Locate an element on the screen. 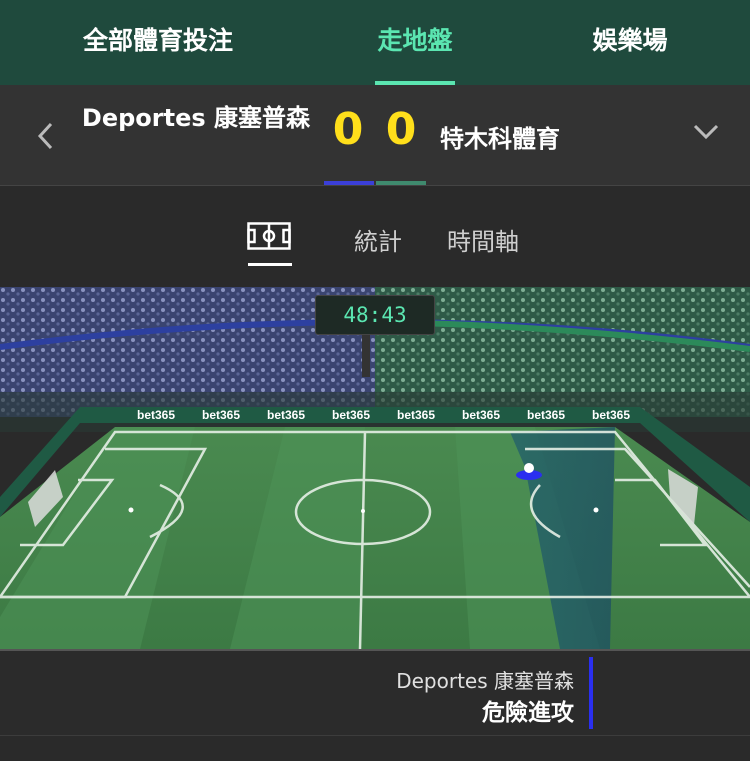  tab-casino: 娛樂場 is located at coordinates (630, 42).